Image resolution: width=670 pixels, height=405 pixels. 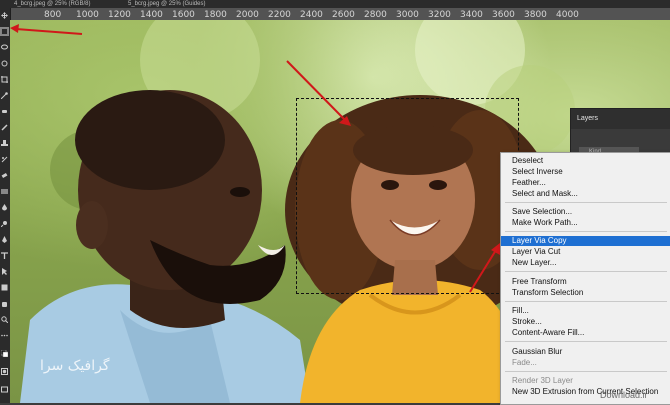 What do you see at coordinates (4, 239) in the screenshot?
I see `pen-tool-icon` at bounding box center [4, 239].